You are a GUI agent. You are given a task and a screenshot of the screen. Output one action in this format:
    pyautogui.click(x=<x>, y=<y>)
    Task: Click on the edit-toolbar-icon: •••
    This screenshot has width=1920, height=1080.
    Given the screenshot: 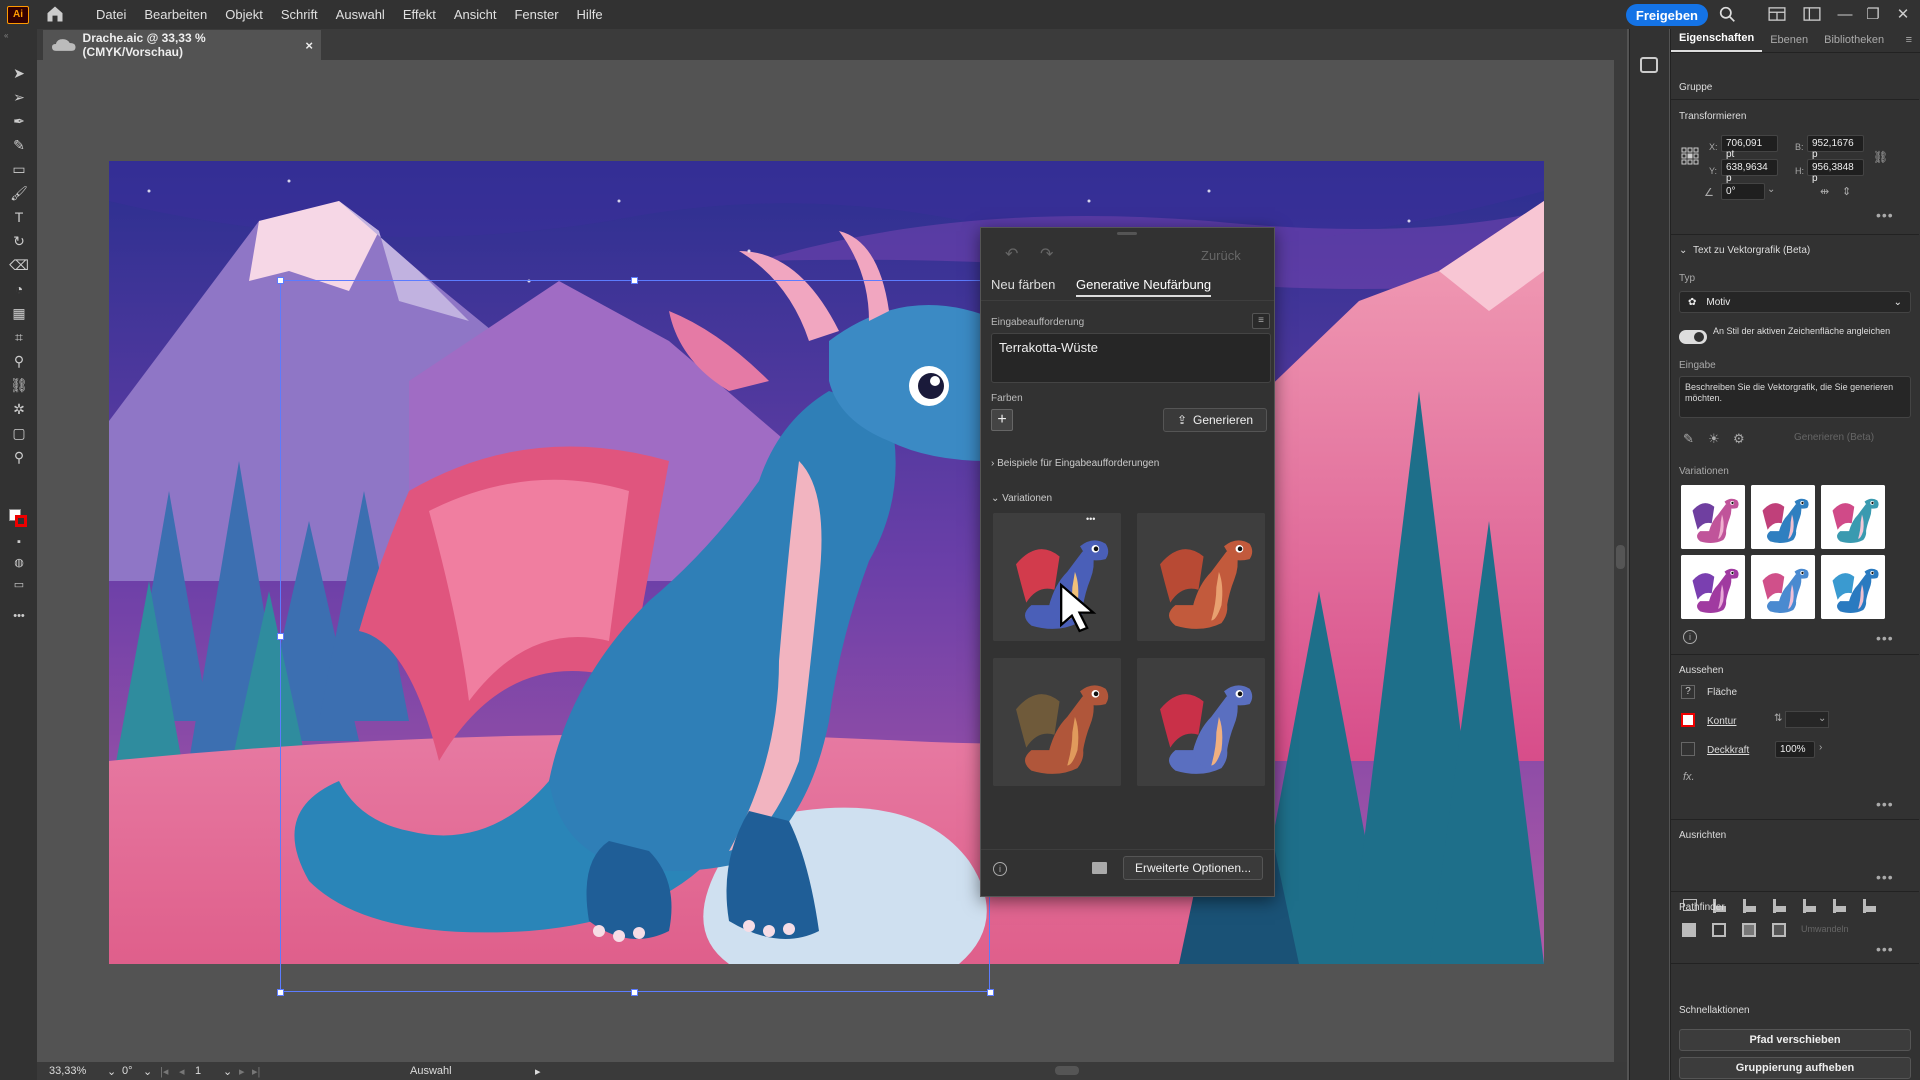 What is the action you would take?
    pyautogui.click(x=19, y=616)
    